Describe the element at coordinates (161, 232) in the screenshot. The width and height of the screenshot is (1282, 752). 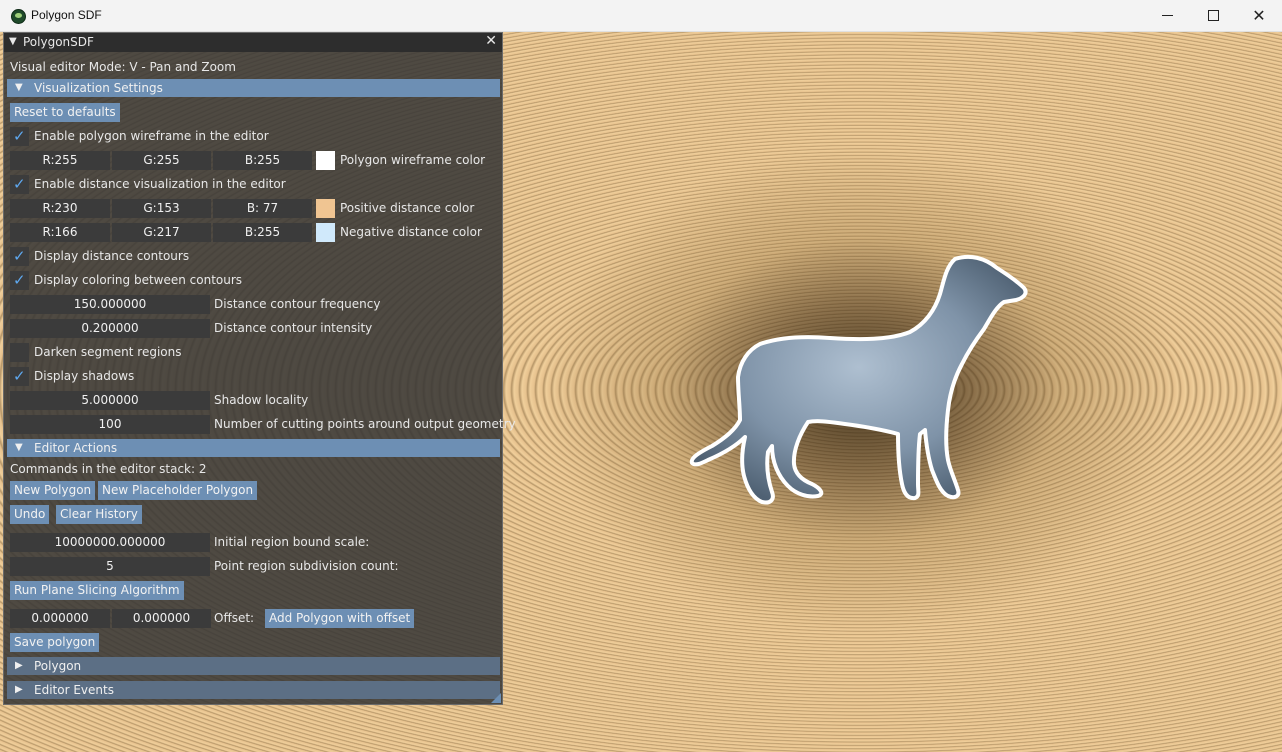
I see `neg-g-field: G:217` at that location.